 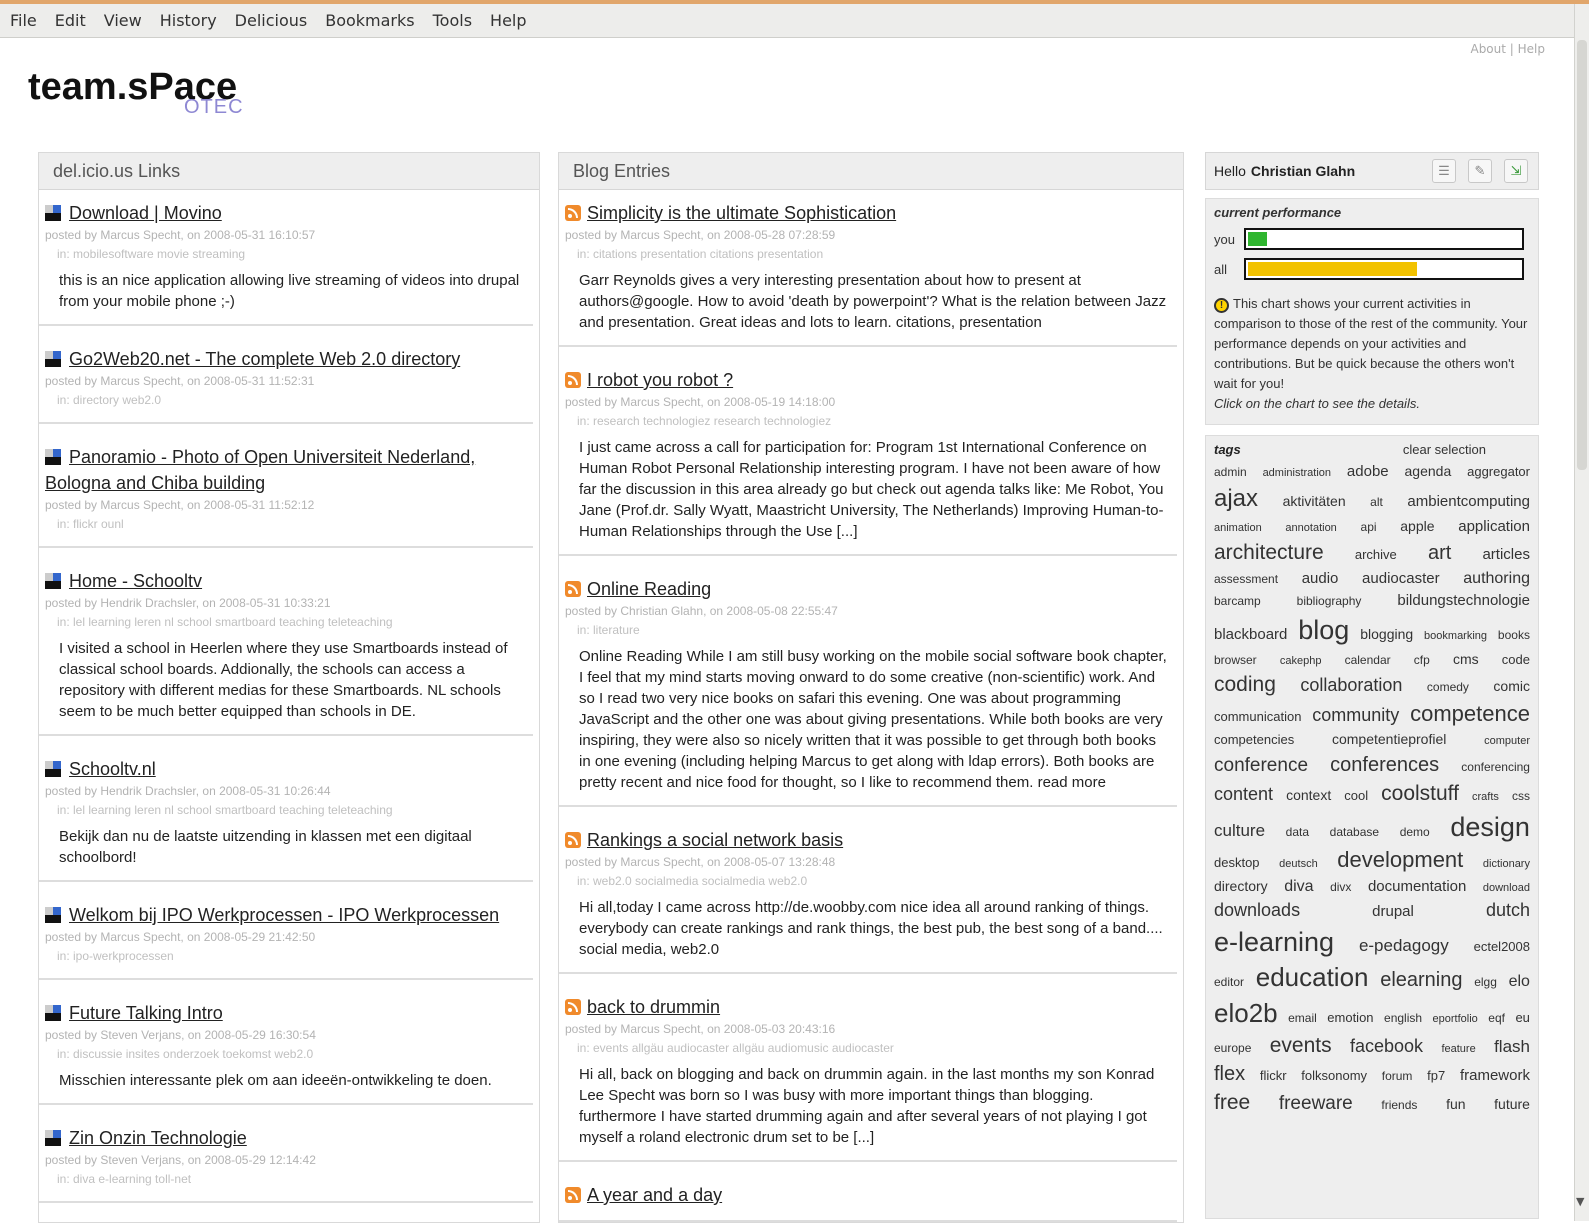 I want to click on tag-link: barcamp, so click(x=1237, y=601).